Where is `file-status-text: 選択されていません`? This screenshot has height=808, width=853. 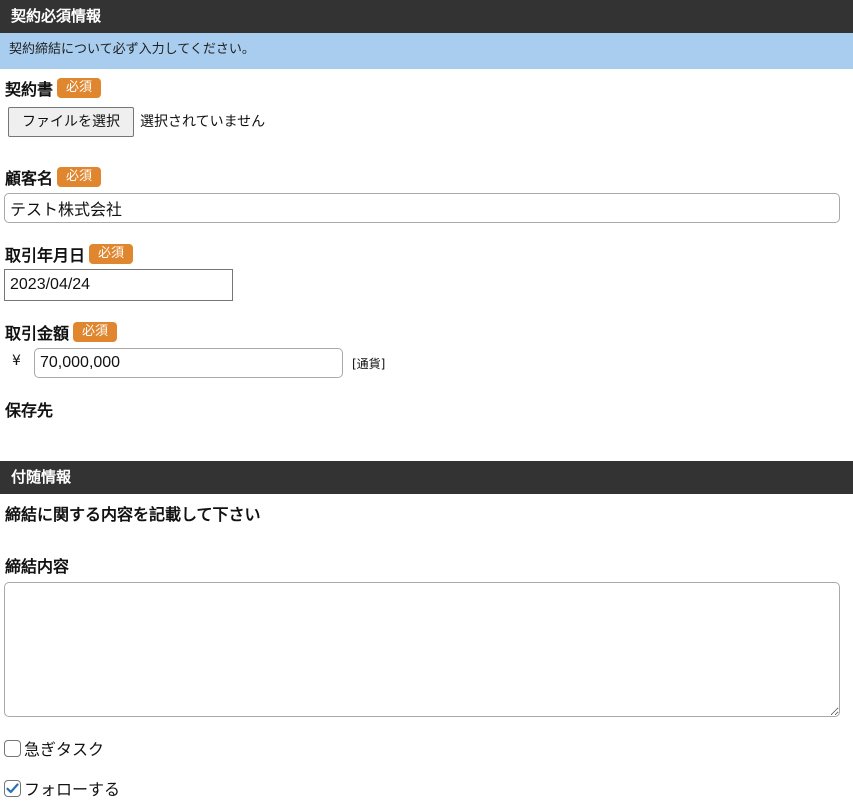
file-status-text: 選択されていません is located at coordinates (203, 122).